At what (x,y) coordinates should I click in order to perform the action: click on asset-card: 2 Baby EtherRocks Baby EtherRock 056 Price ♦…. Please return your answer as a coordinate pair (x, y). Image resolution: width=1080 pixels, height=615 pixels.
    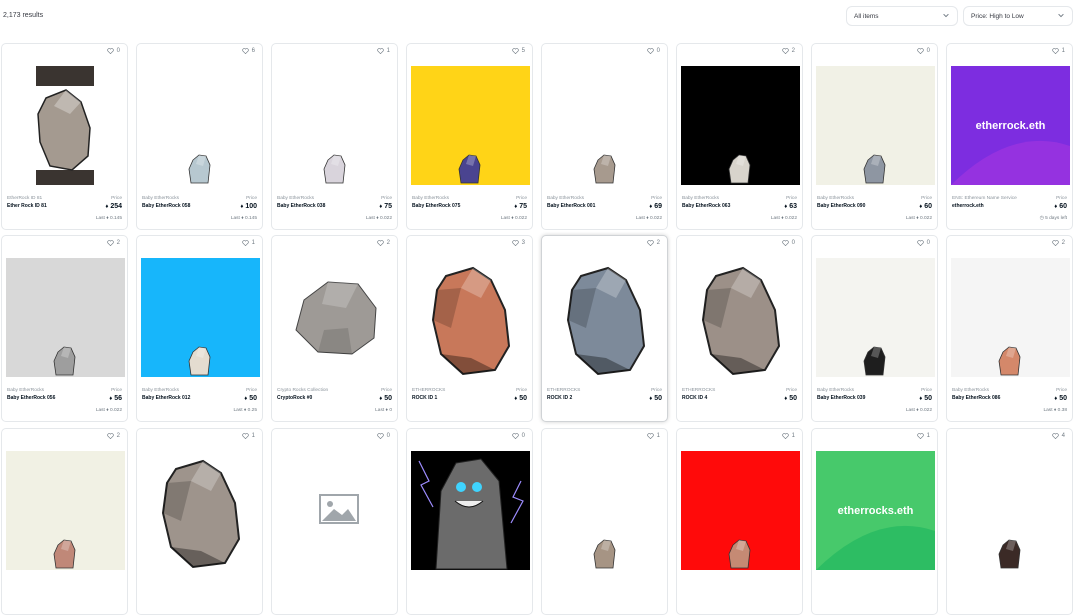
    Looking at the image, I should click on (64, 328).